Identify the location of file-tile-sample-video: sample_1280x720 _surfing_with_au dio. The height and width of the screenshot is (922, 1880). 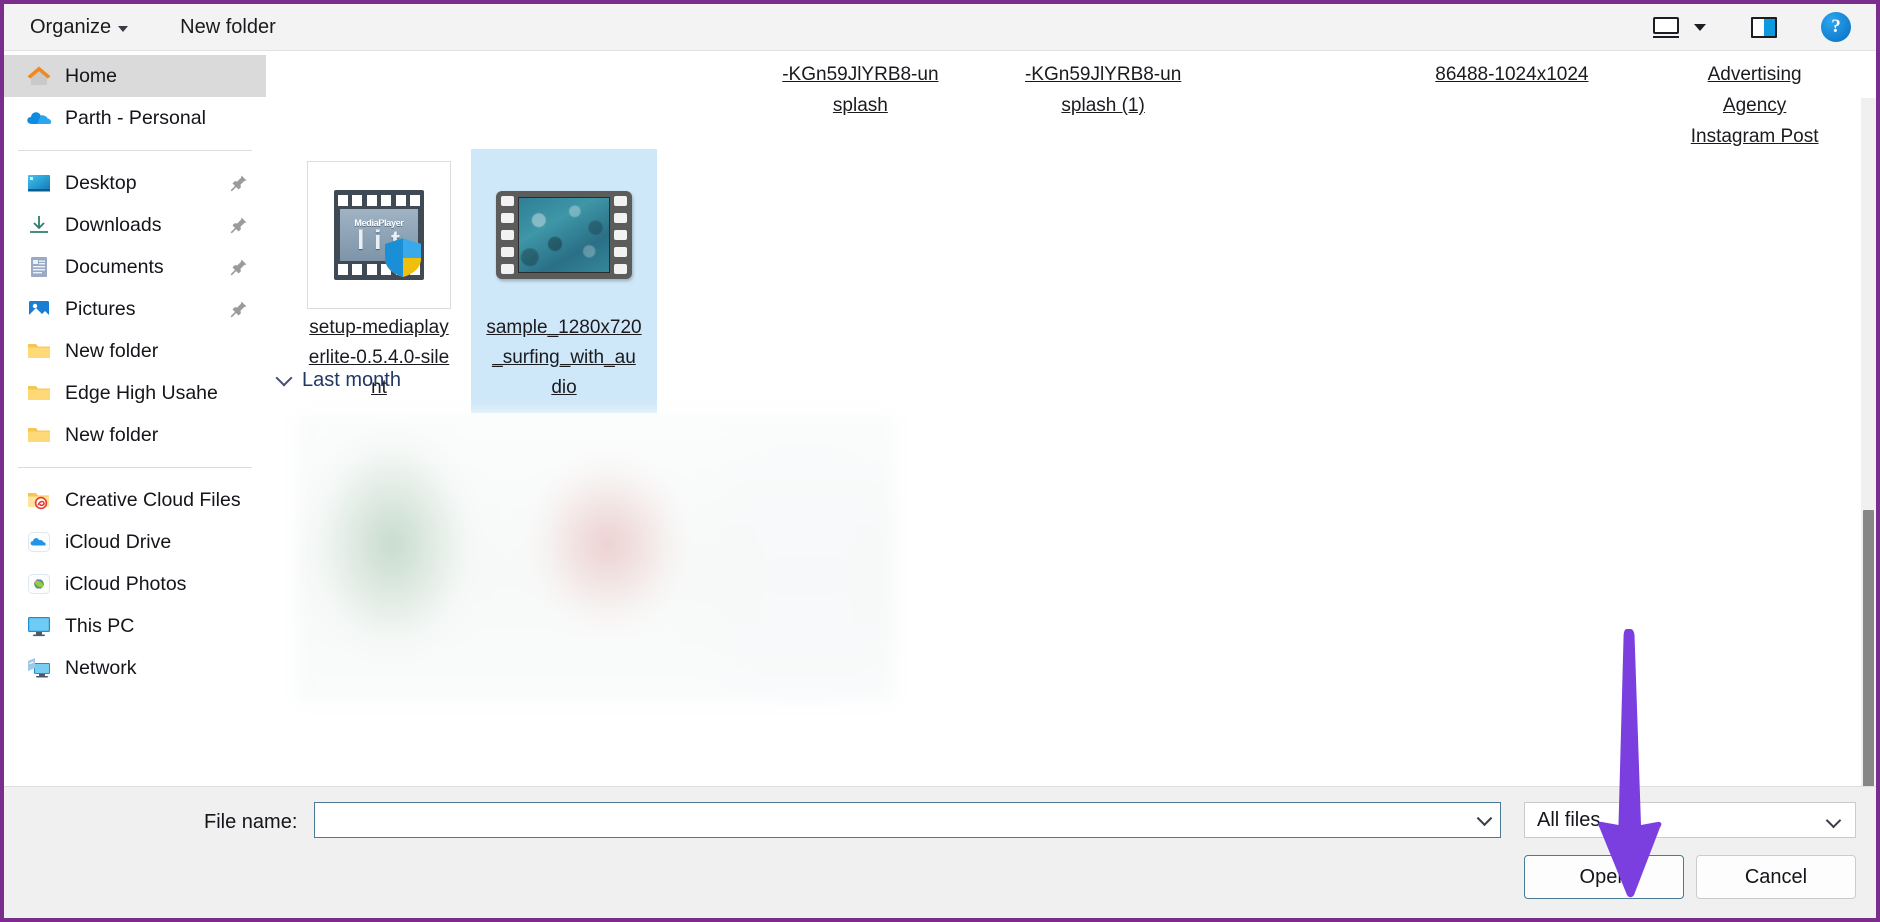
(564, 281).